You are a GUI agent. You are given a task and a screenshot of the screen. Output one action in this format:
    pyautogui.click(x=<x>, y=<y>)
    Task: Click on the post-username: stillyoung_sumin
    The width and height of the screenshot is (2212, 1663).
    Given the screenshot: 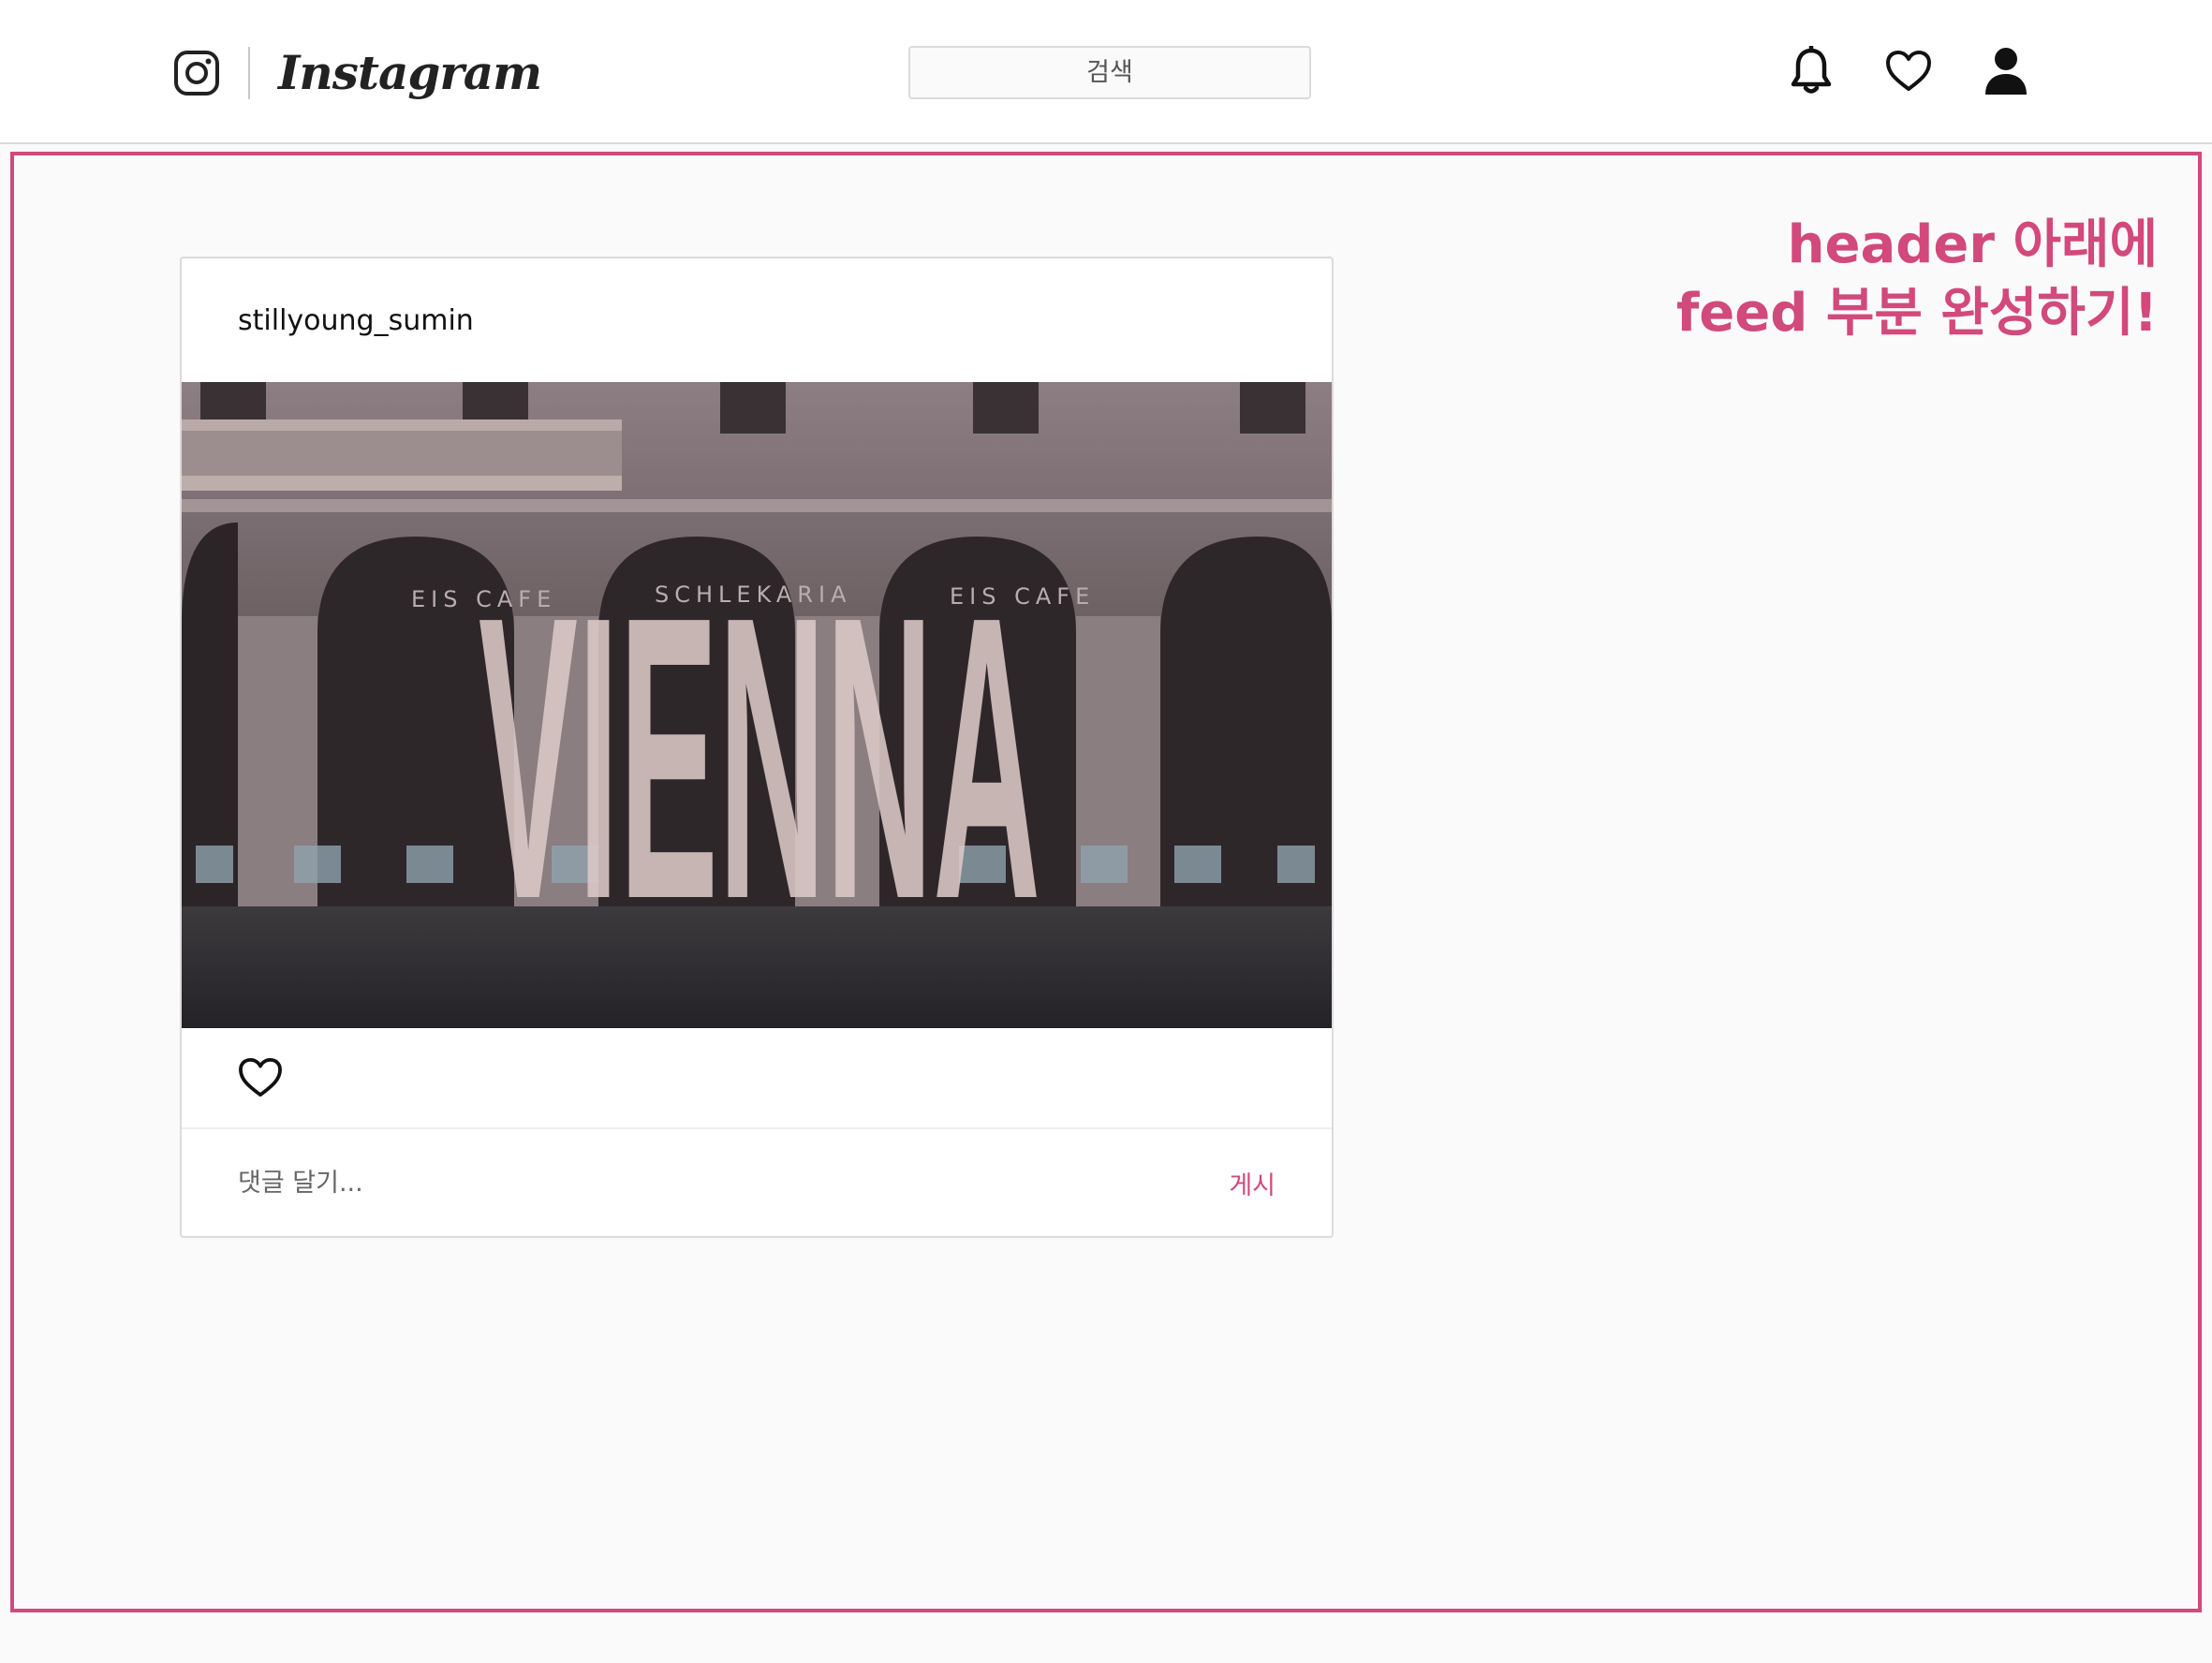 What is the action you would take?
    pyautogui.click(x=356, y=320)
    